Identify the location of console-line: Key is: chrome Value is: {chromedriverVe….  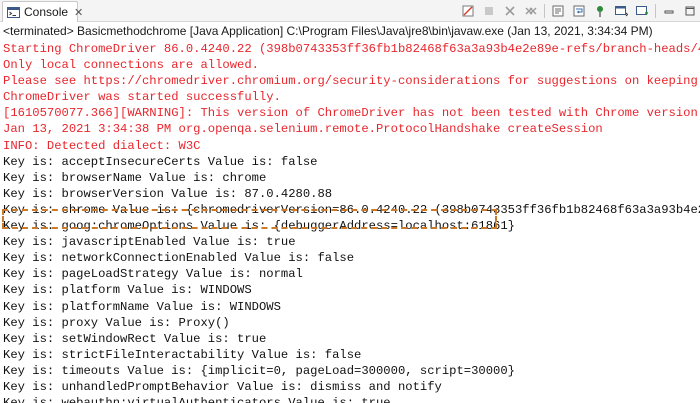
(351, 209).